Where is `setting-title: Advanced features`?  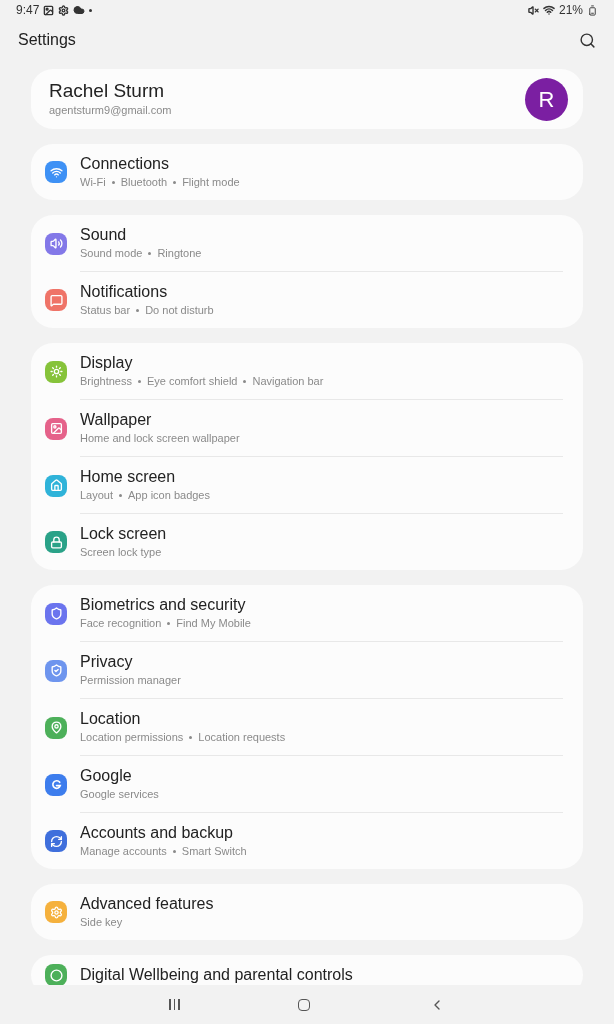
setting-title: Advanced features is located at coordinates (147, 904).